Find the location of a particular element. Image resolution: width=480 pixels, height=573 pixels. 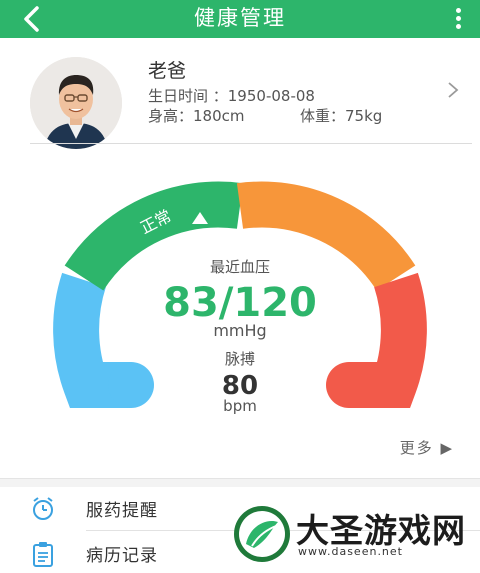

menu-item-label: 病历记录 is located at coordinates (122, 556).